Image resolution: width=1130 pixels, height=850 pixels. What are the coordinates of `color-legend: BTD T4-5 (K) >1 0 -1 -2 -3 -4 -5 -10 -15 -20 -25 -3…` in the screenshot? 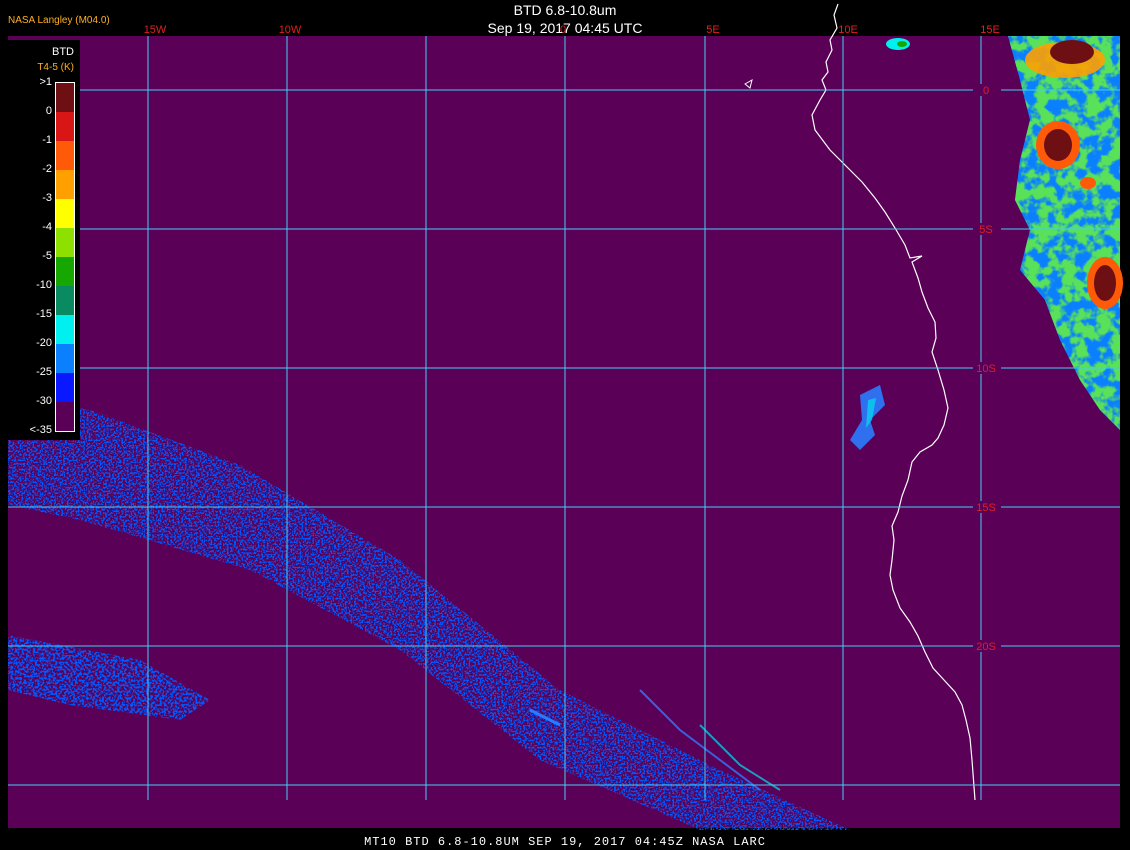 It's located at (44, 240).